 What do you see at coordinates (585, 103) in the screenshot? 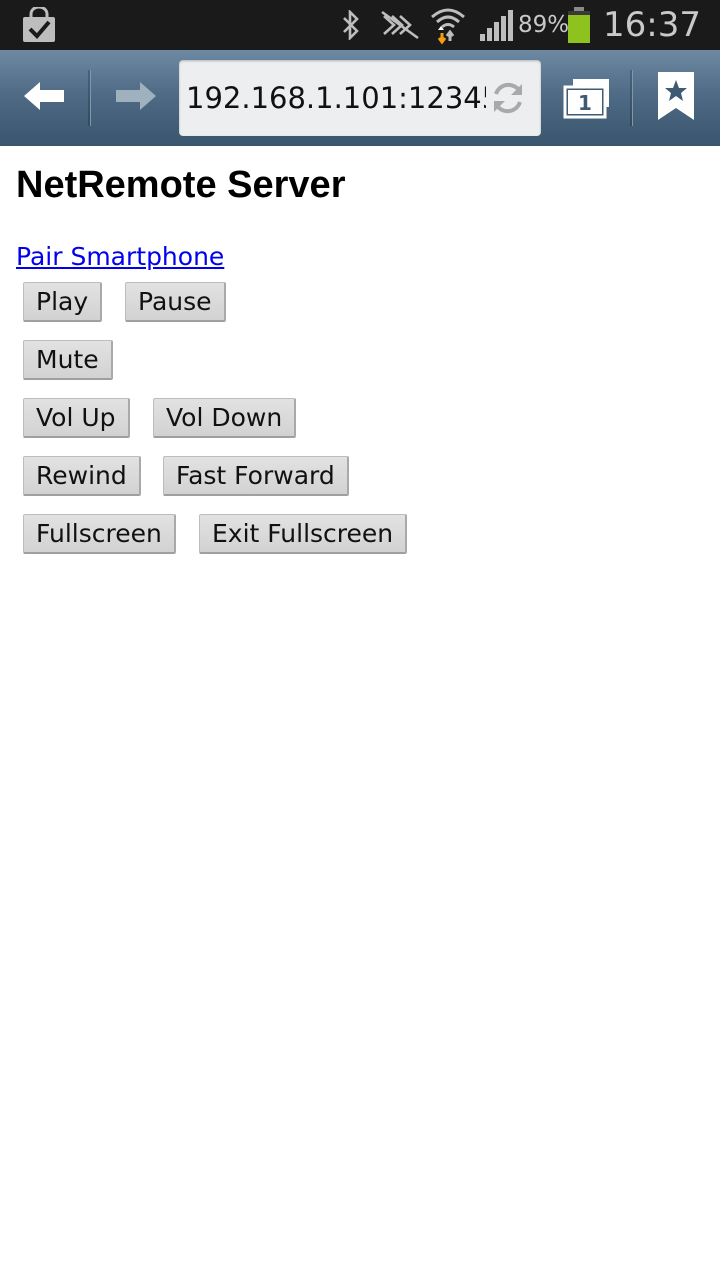
I see `tab-count: 1` at bounding box center [585, 103].